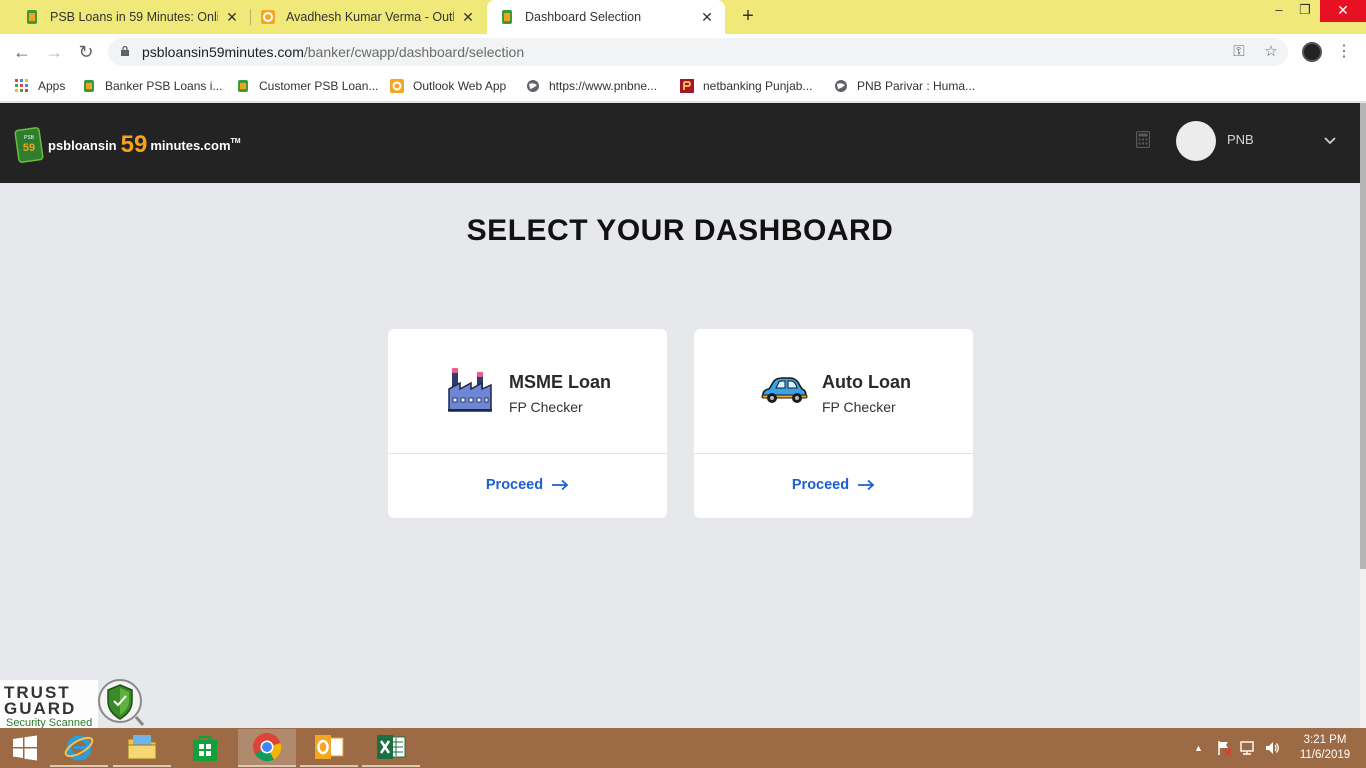 The width and height of the screenshot is (1366, 768). Describe the element at coordinates (1272, 748) in the screenshot. I see `volume-icon` at that location.